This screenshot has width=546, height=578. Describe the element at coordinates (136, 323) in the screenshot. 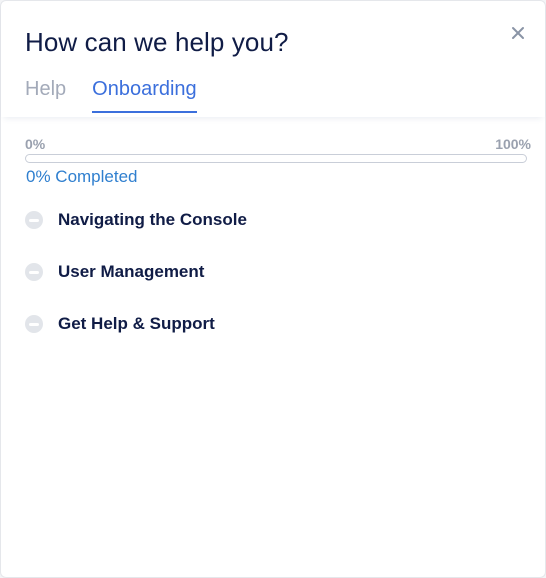

I see `checklist-item-label: Get Help & Support` at that location.